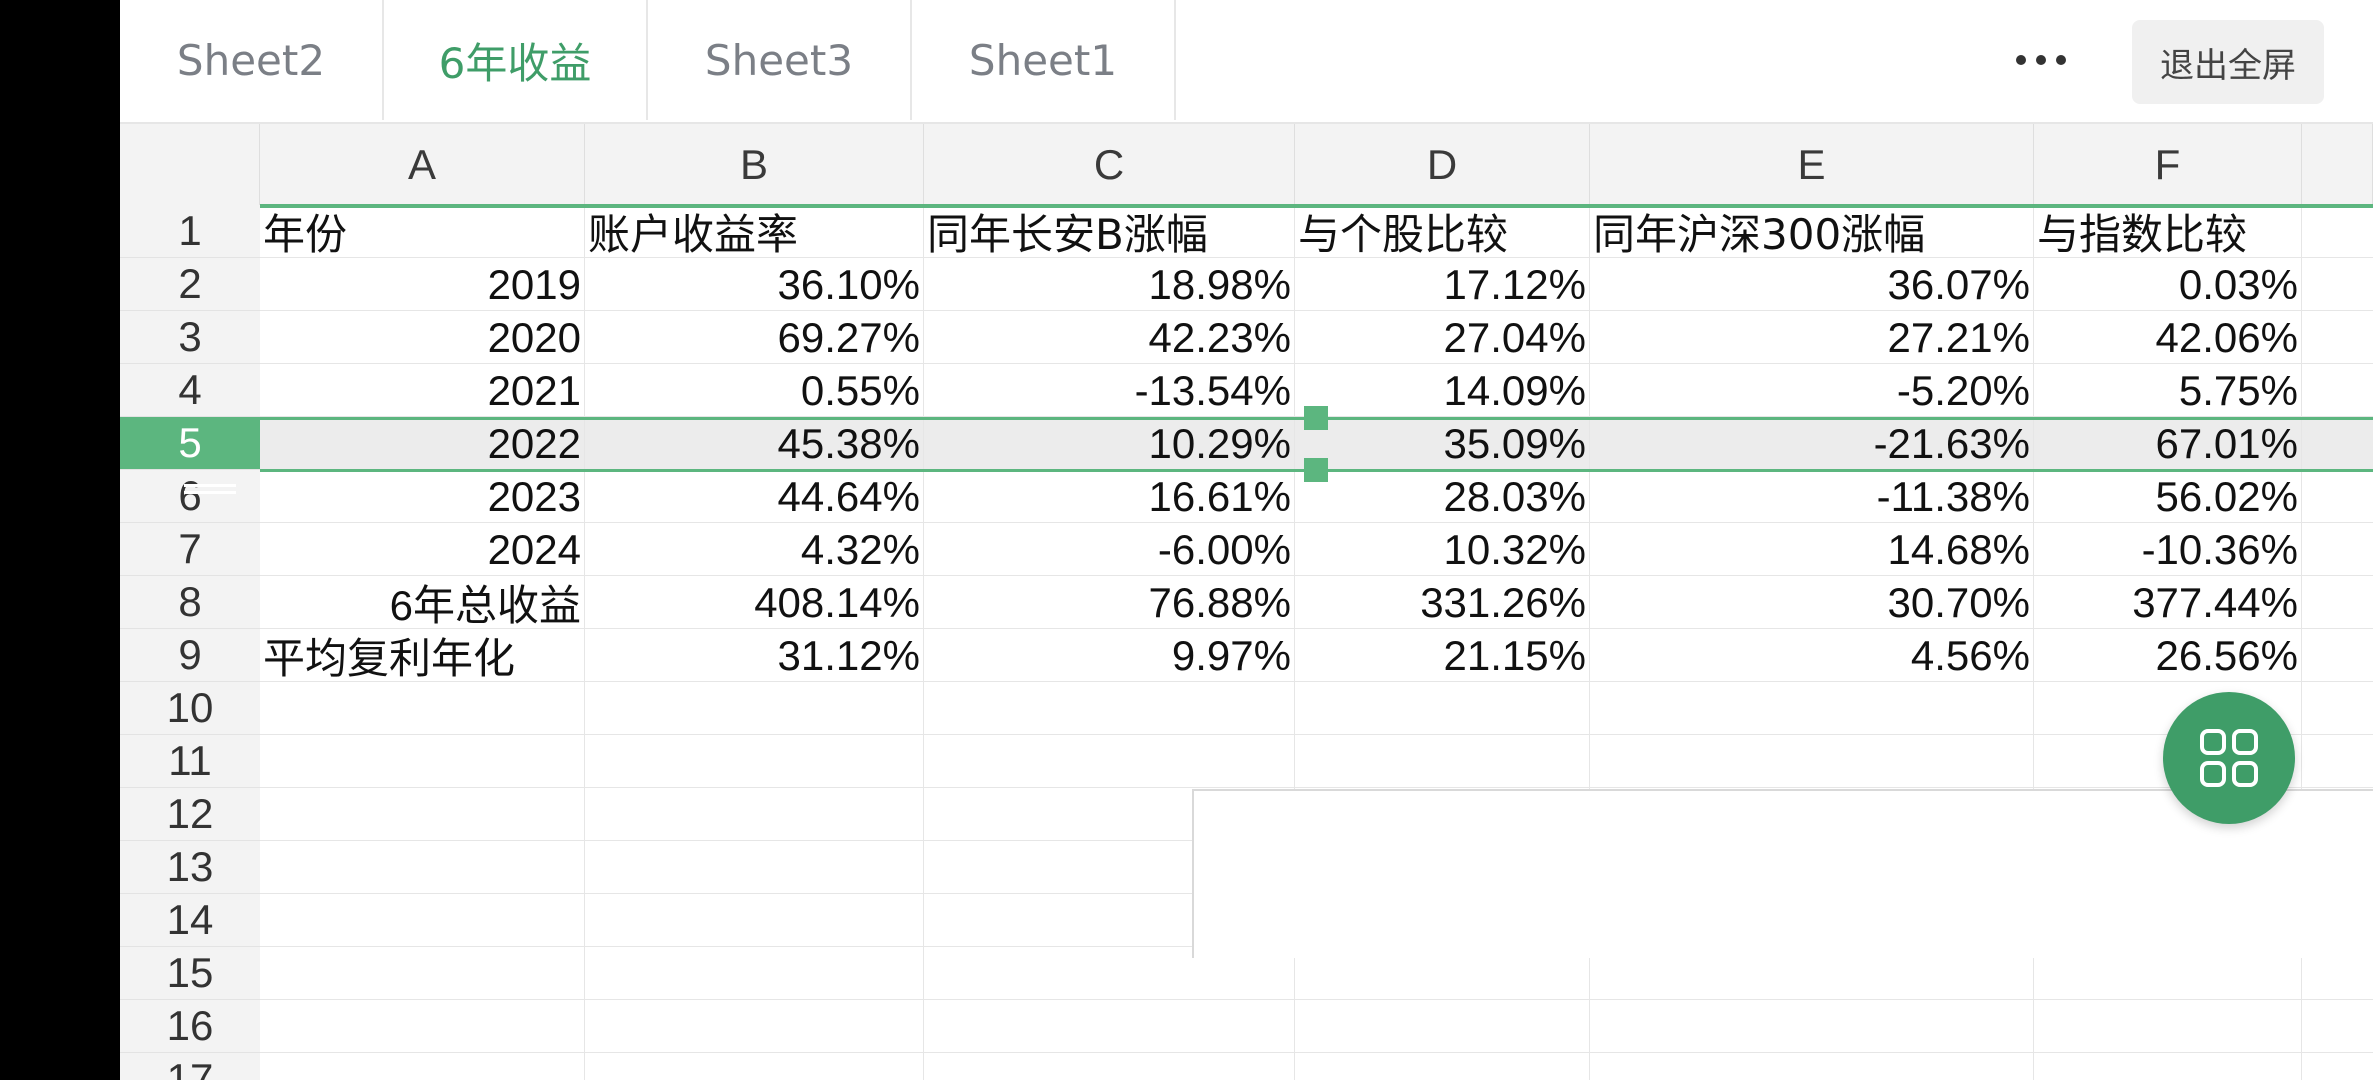 The height and width of the screenshot is (1080, 2373). What do you see at coordinates (190, 761) in the screenshot?
I see `row-header-11: 11` at bounding box center [190, 761].